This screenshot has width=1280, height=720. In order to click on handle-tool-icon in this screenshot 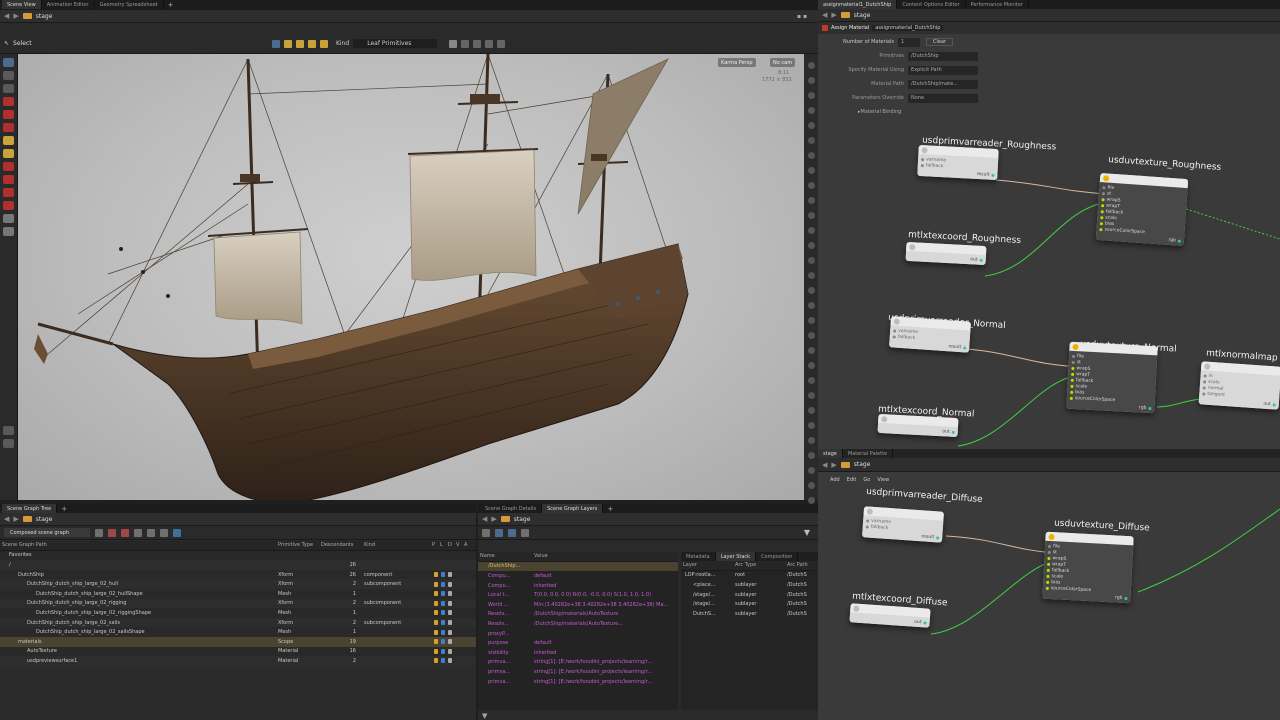, I will do `click(8, 140)`.